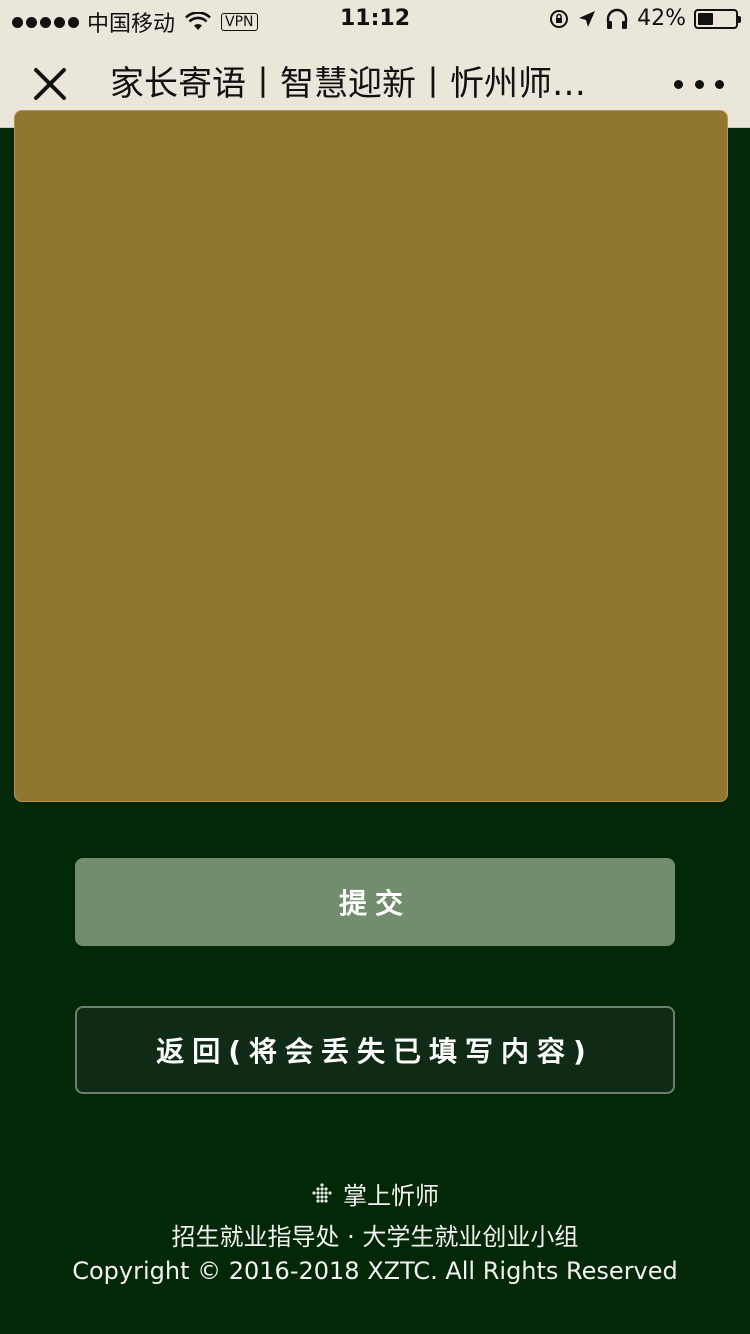 Image resolution: width=750 pixels, height=1334 pixels. I want to click on close-icon, so click(50, 84).